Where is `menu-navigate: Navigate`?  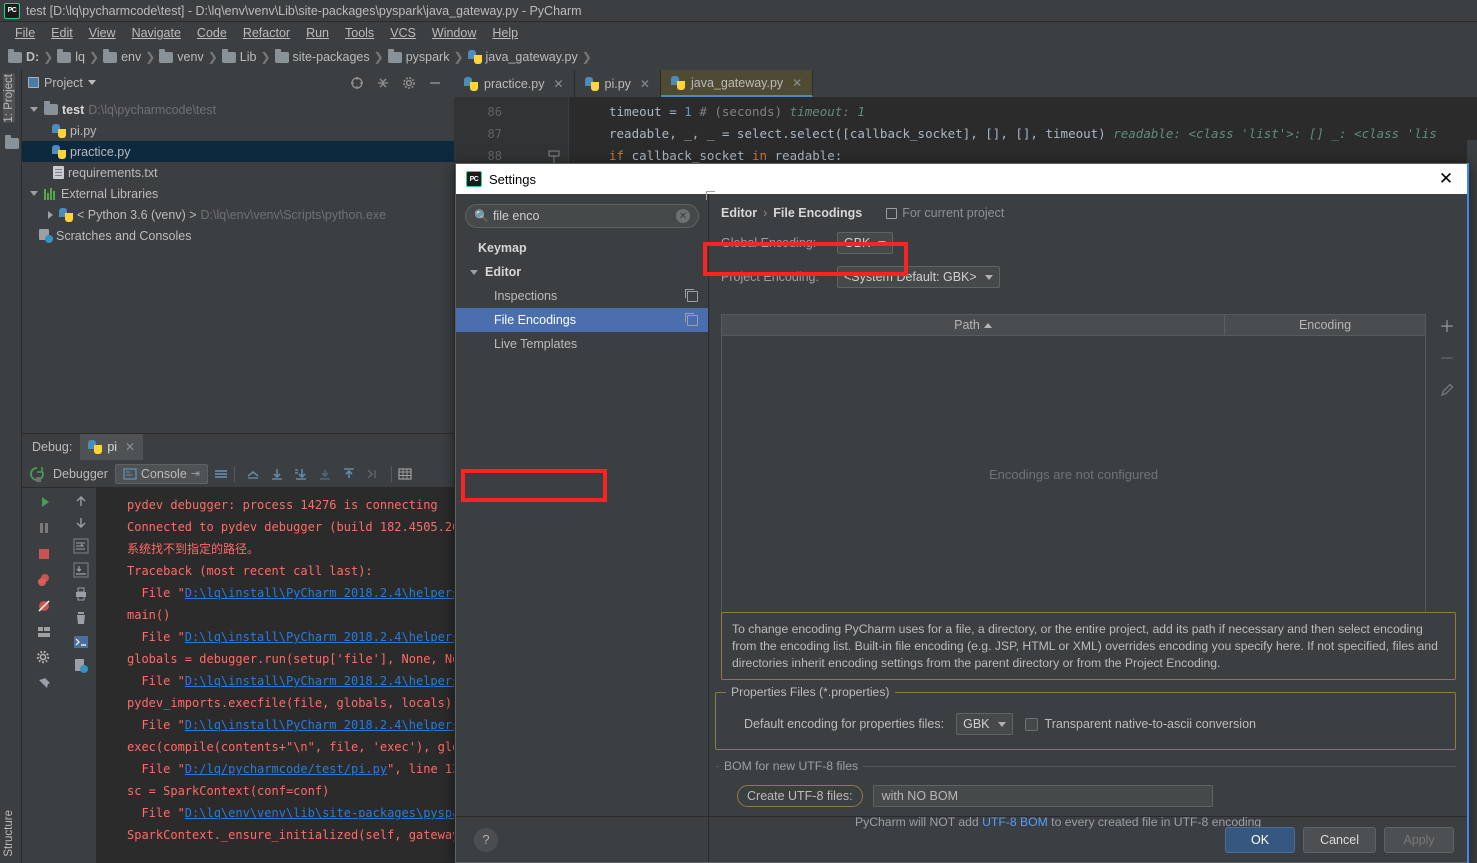
menu-navigate: Navigate is located at coordinates (156, 33).